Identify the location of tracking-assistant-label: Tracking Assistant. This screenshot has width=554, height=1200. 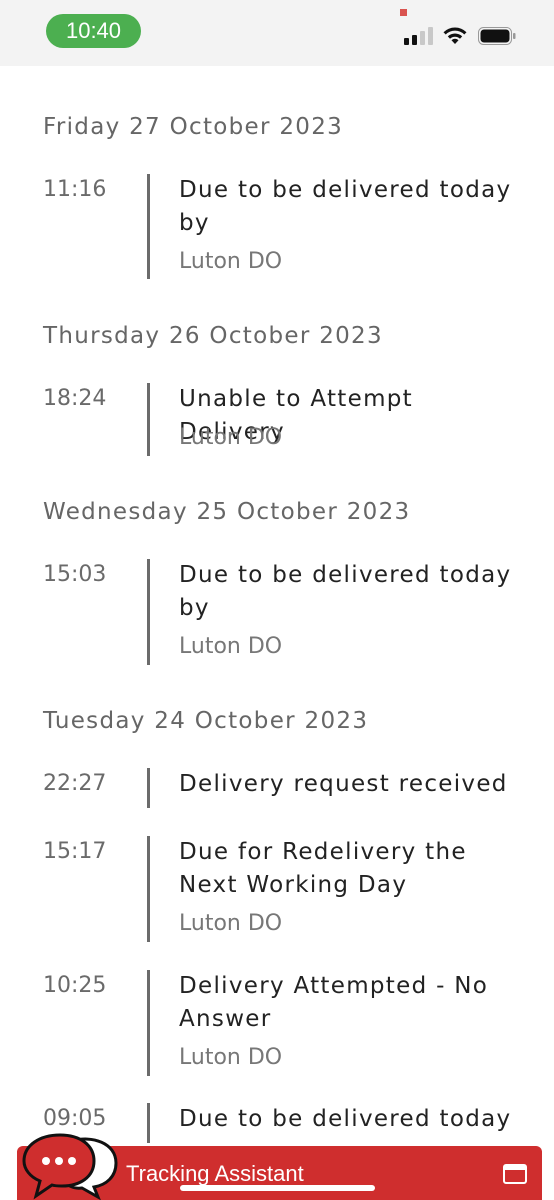
(215, 1173).